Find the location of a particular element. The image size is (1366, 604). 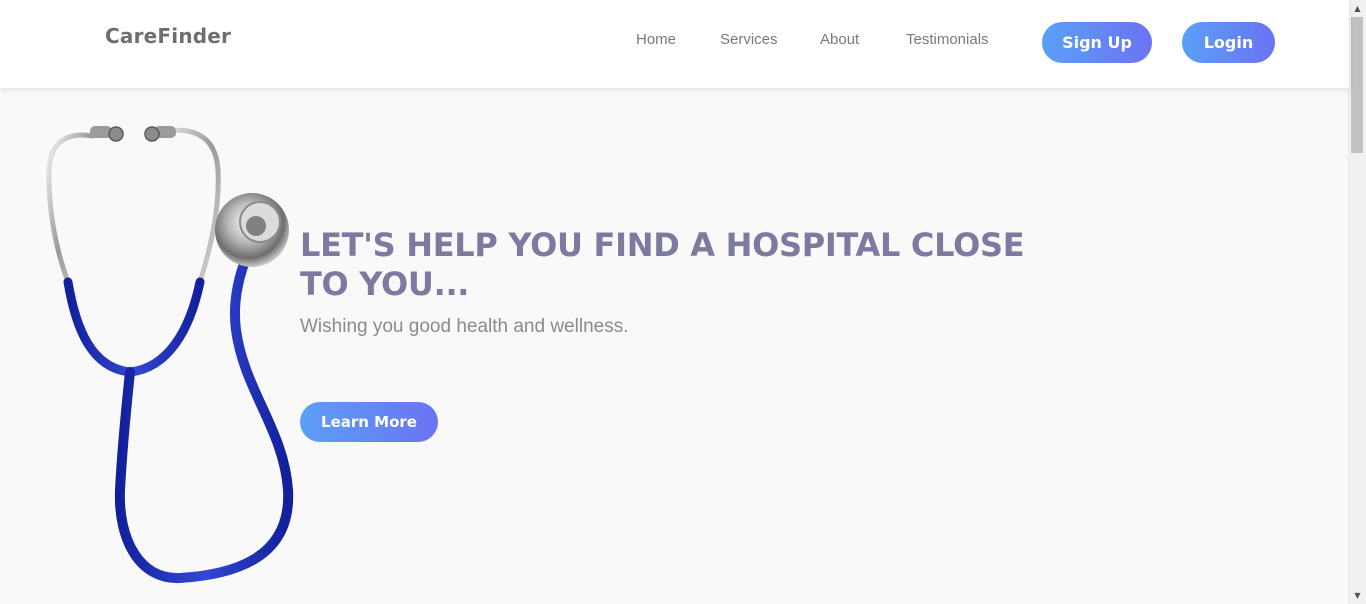

learn-more-button: Learn More is located at coordinates (369, 422).